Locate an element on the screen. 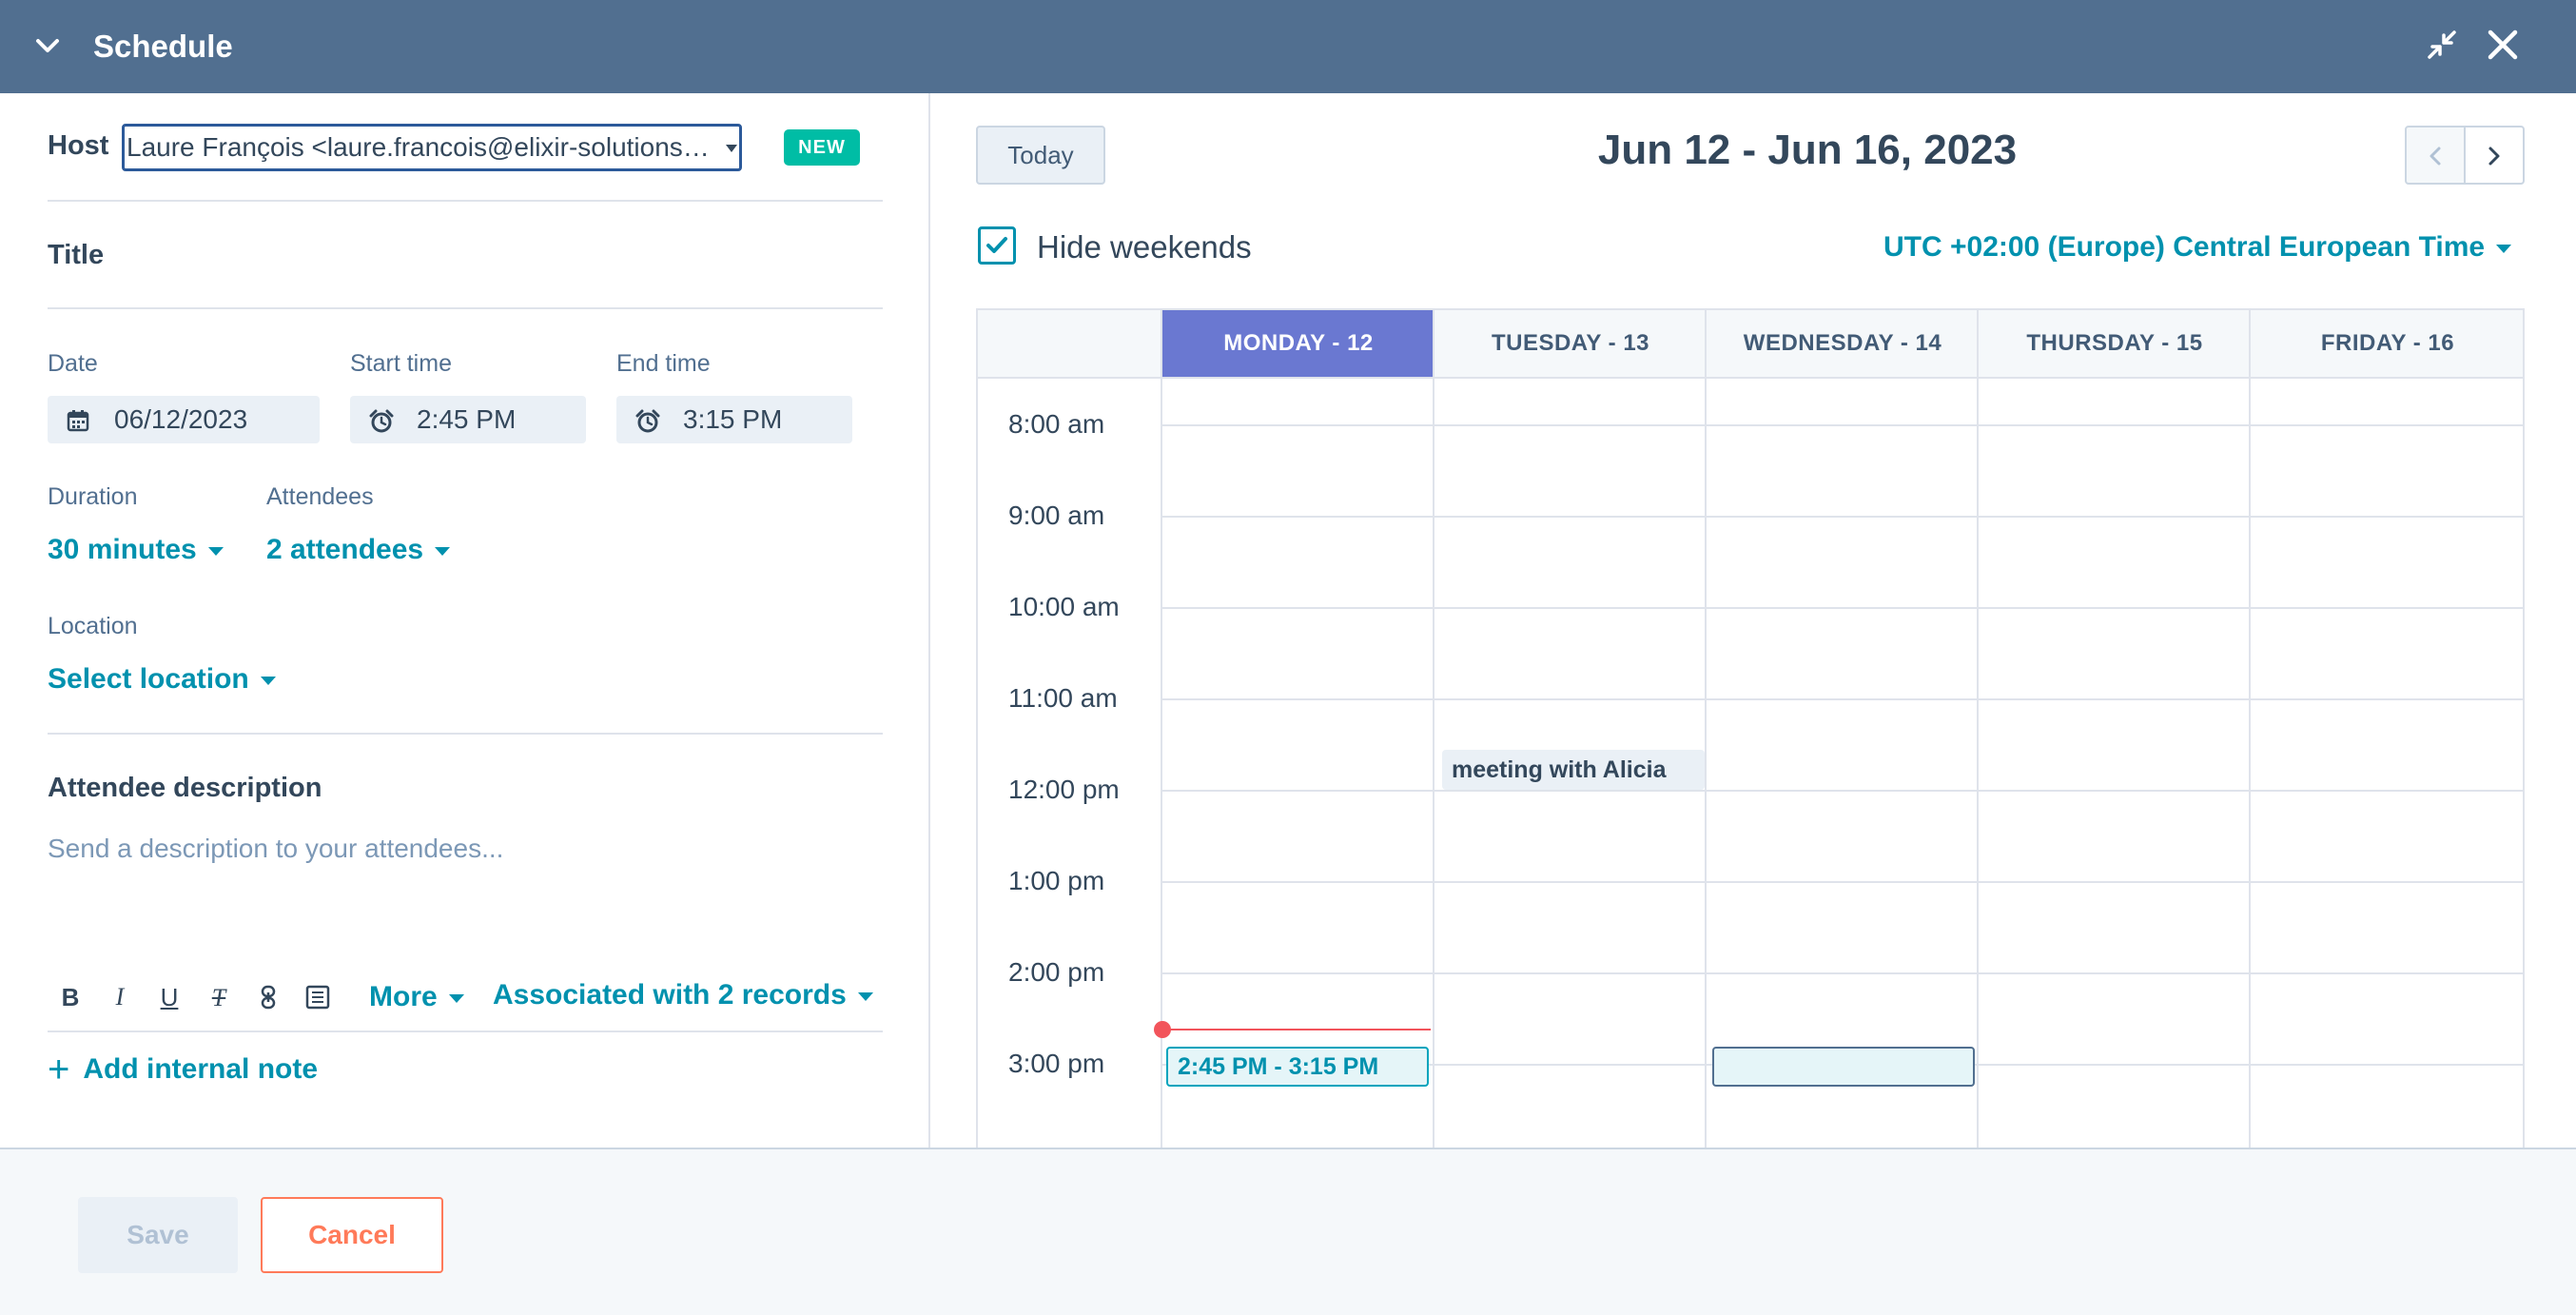  dialog-footer: Save Cancel is located at coordinates (1288, 1231).